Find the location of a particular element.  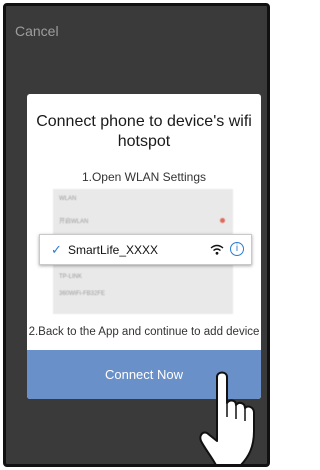

ssid-highlight: ✓ SmartLife_XXXX i is located at coordinates (145, 249).